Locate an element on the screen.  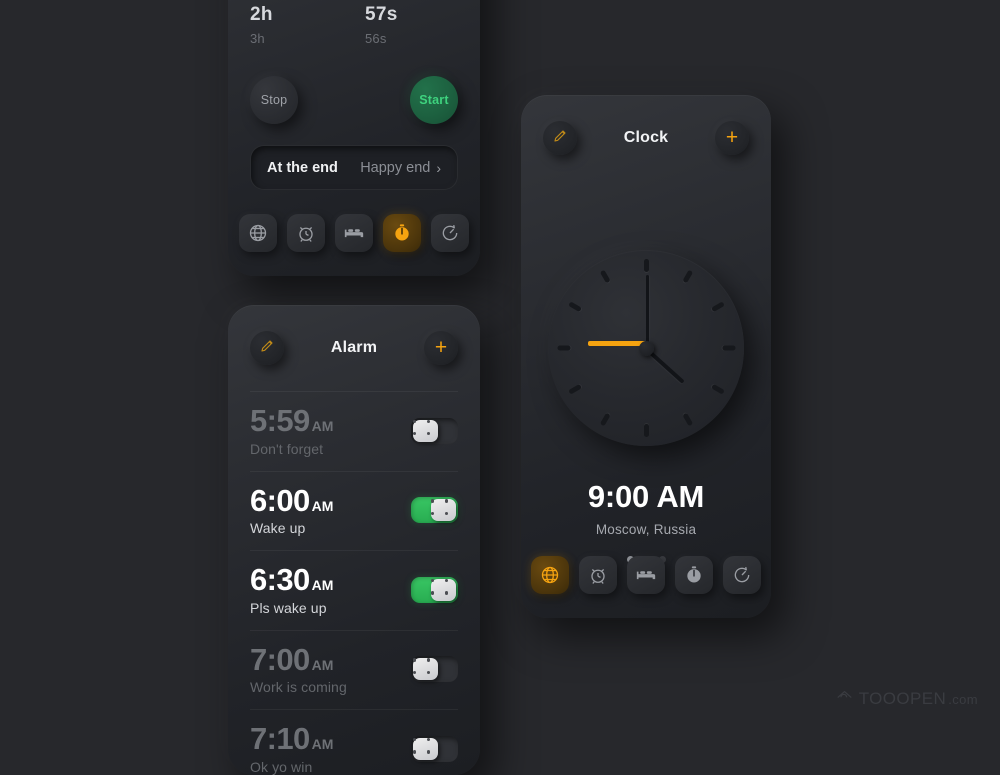
cloud-home-icon is located at coordinates (844, 699).